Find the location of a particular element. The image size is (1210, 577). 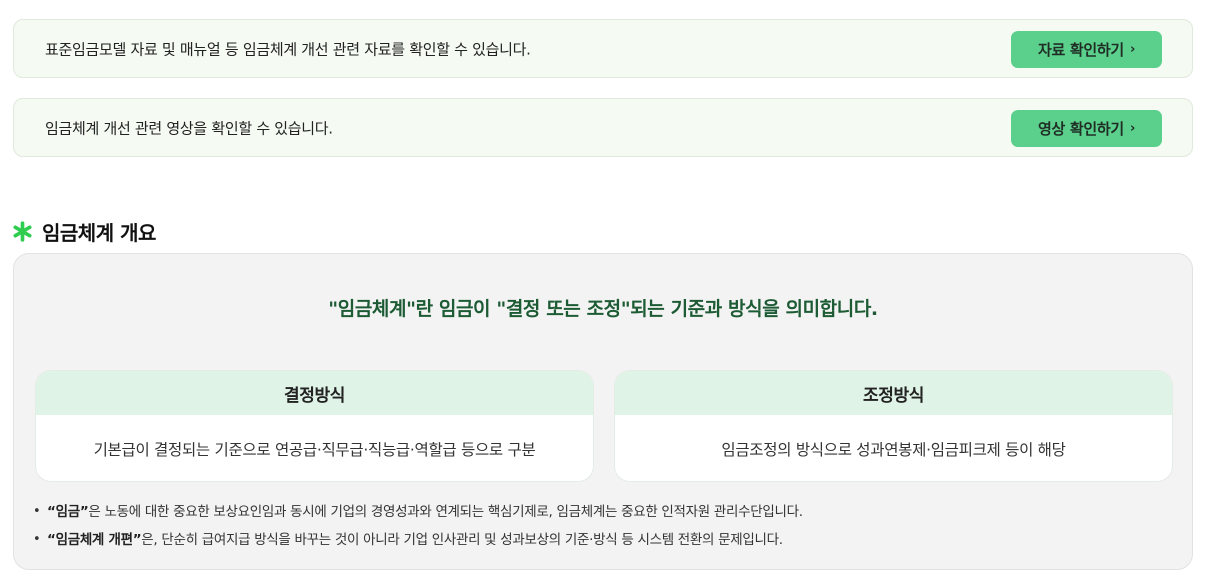

view-videos-button: 영상 확인하기 › is located at coordinates (1086, 128).